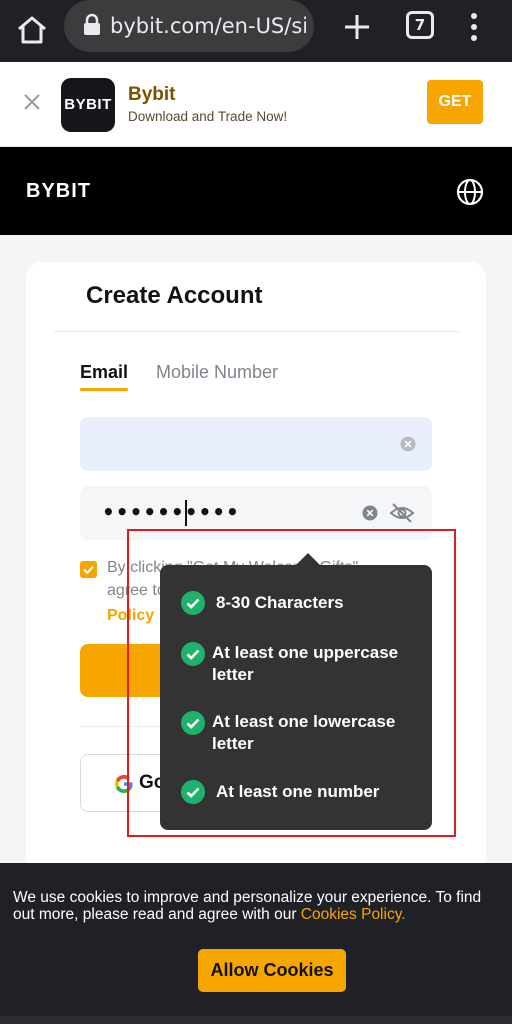  What do you see at coordinates (455, 102) in the screenshot?
I see `get-app-button: GET` at bounding box center [455, 102].